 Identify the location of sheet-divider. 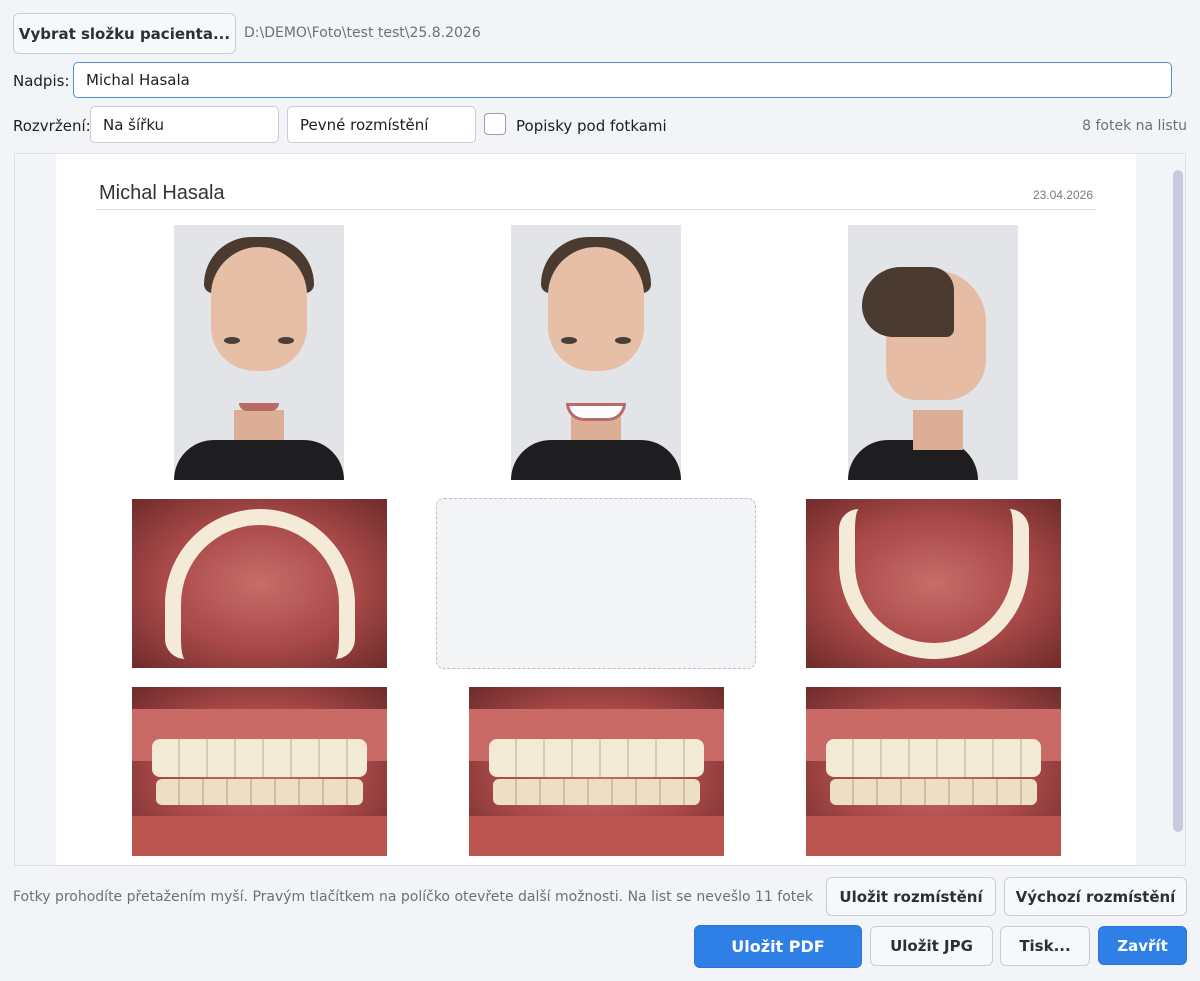
(596, 209).